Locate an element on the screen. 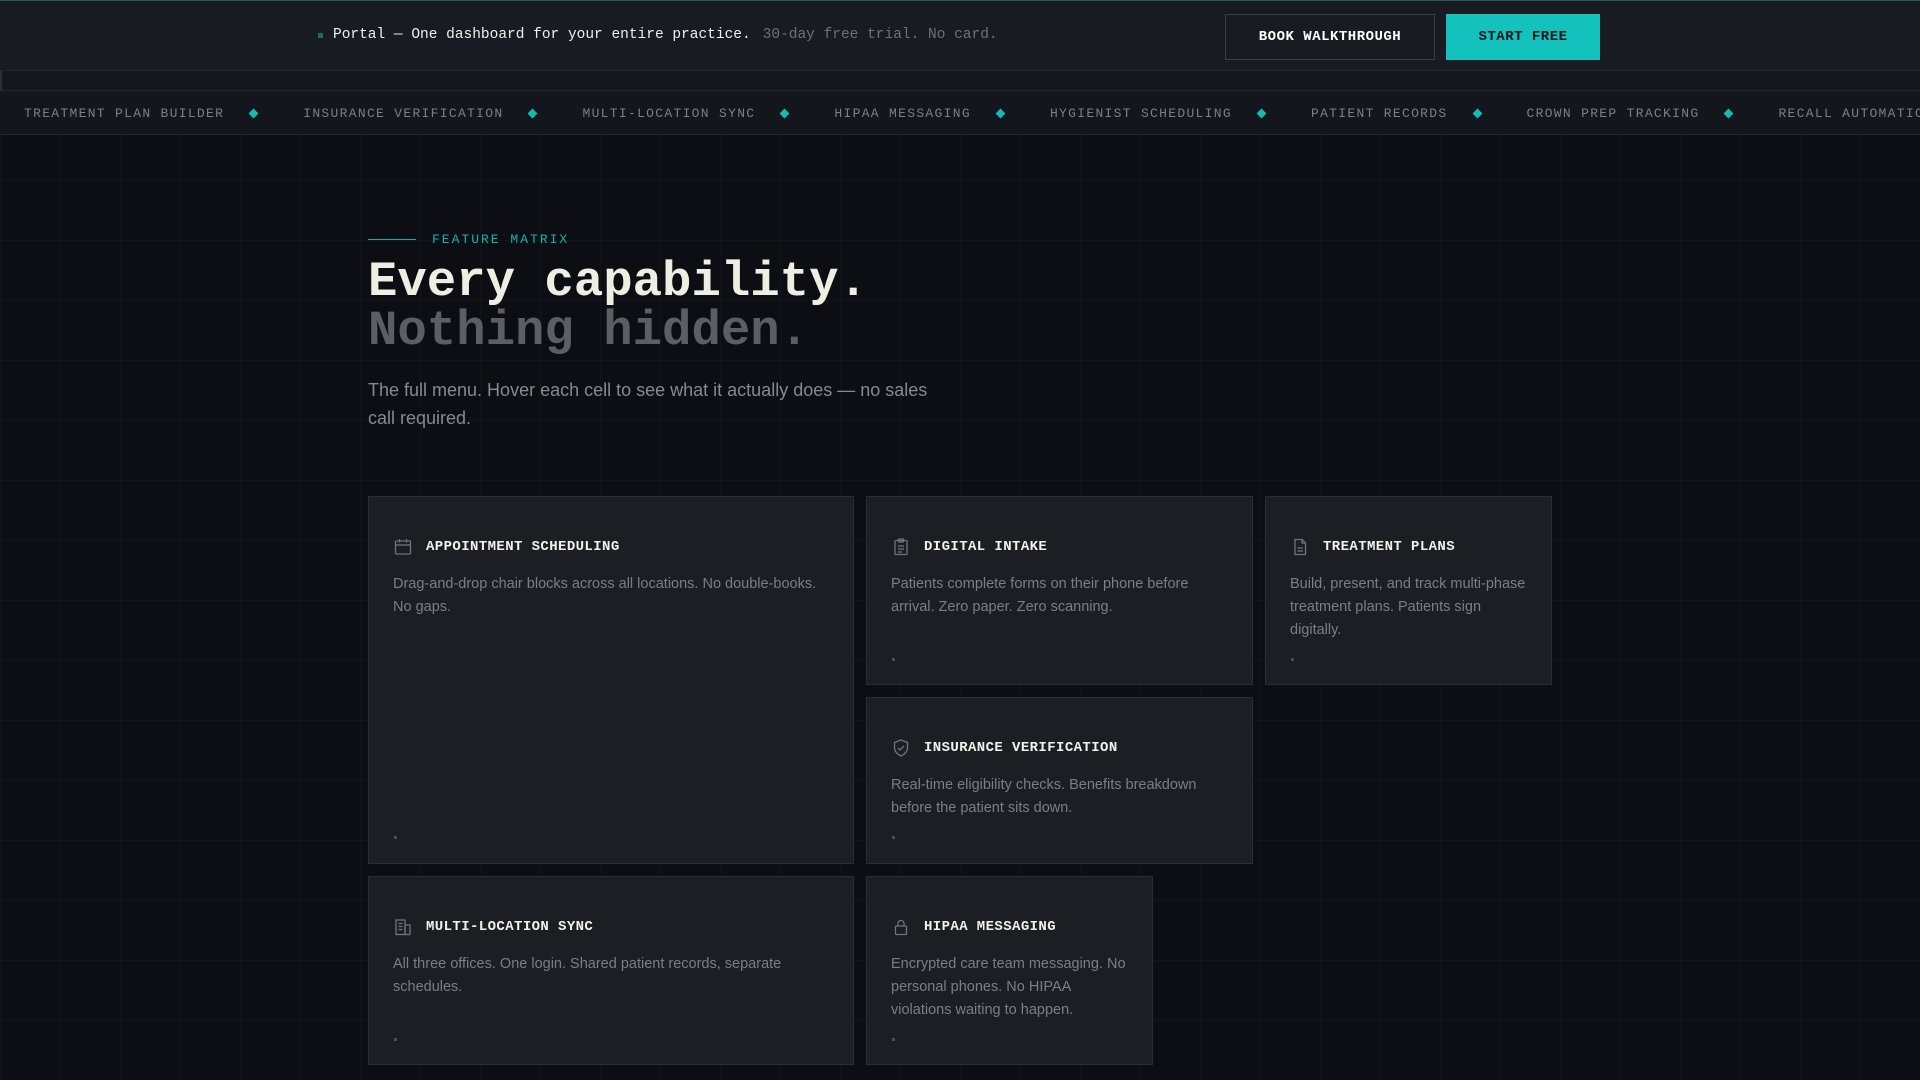 Image resolution: width=1920 pixels, height=1080 pixels. ticker-item: HIPAA MESSAGING is located at coordinates (942, 113).